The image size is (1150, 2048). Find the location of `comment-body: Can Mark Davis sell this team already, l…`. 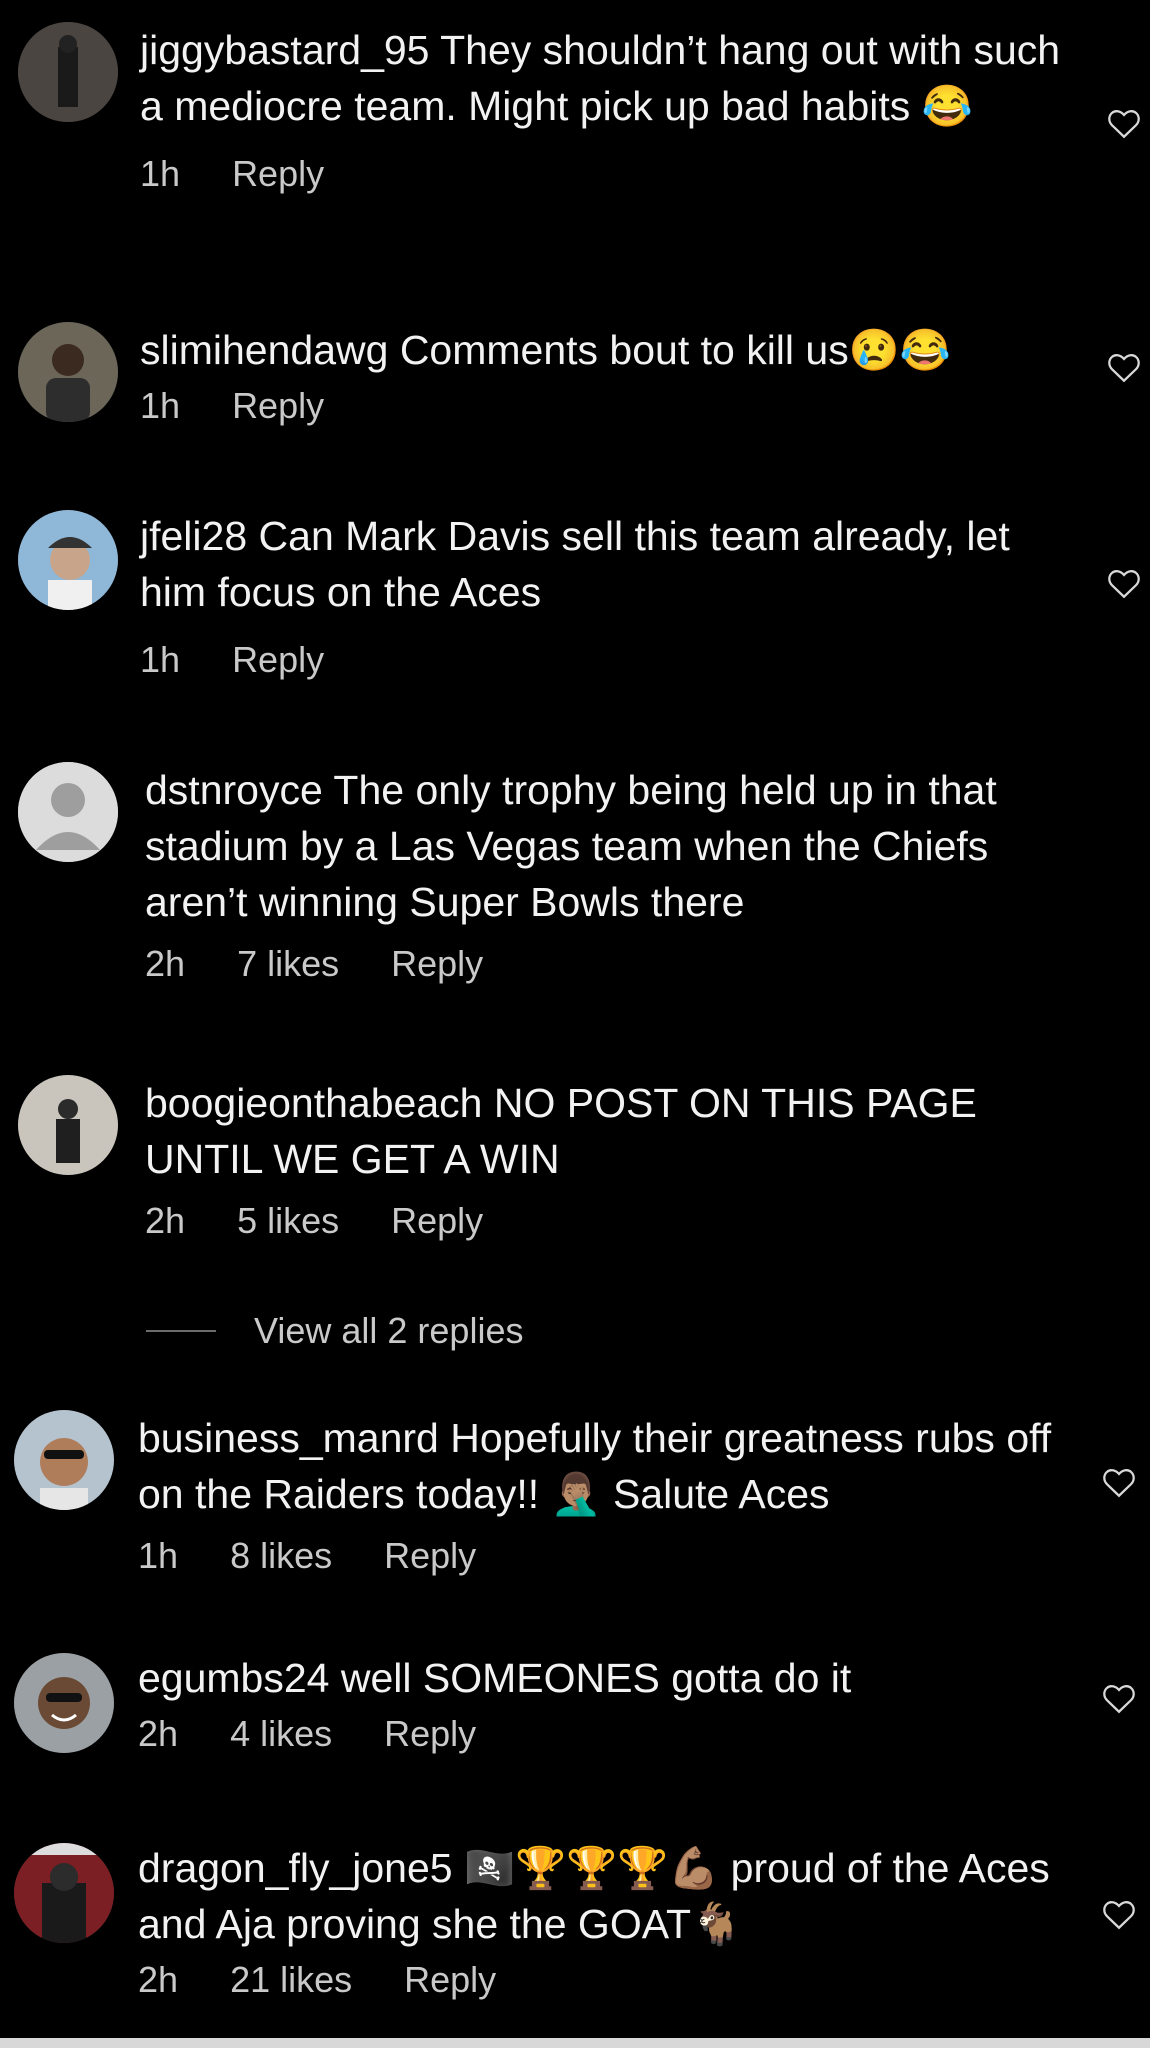

comment-body: Can Mark Davis sell this team already, l… is located at coordinates (575, 564).